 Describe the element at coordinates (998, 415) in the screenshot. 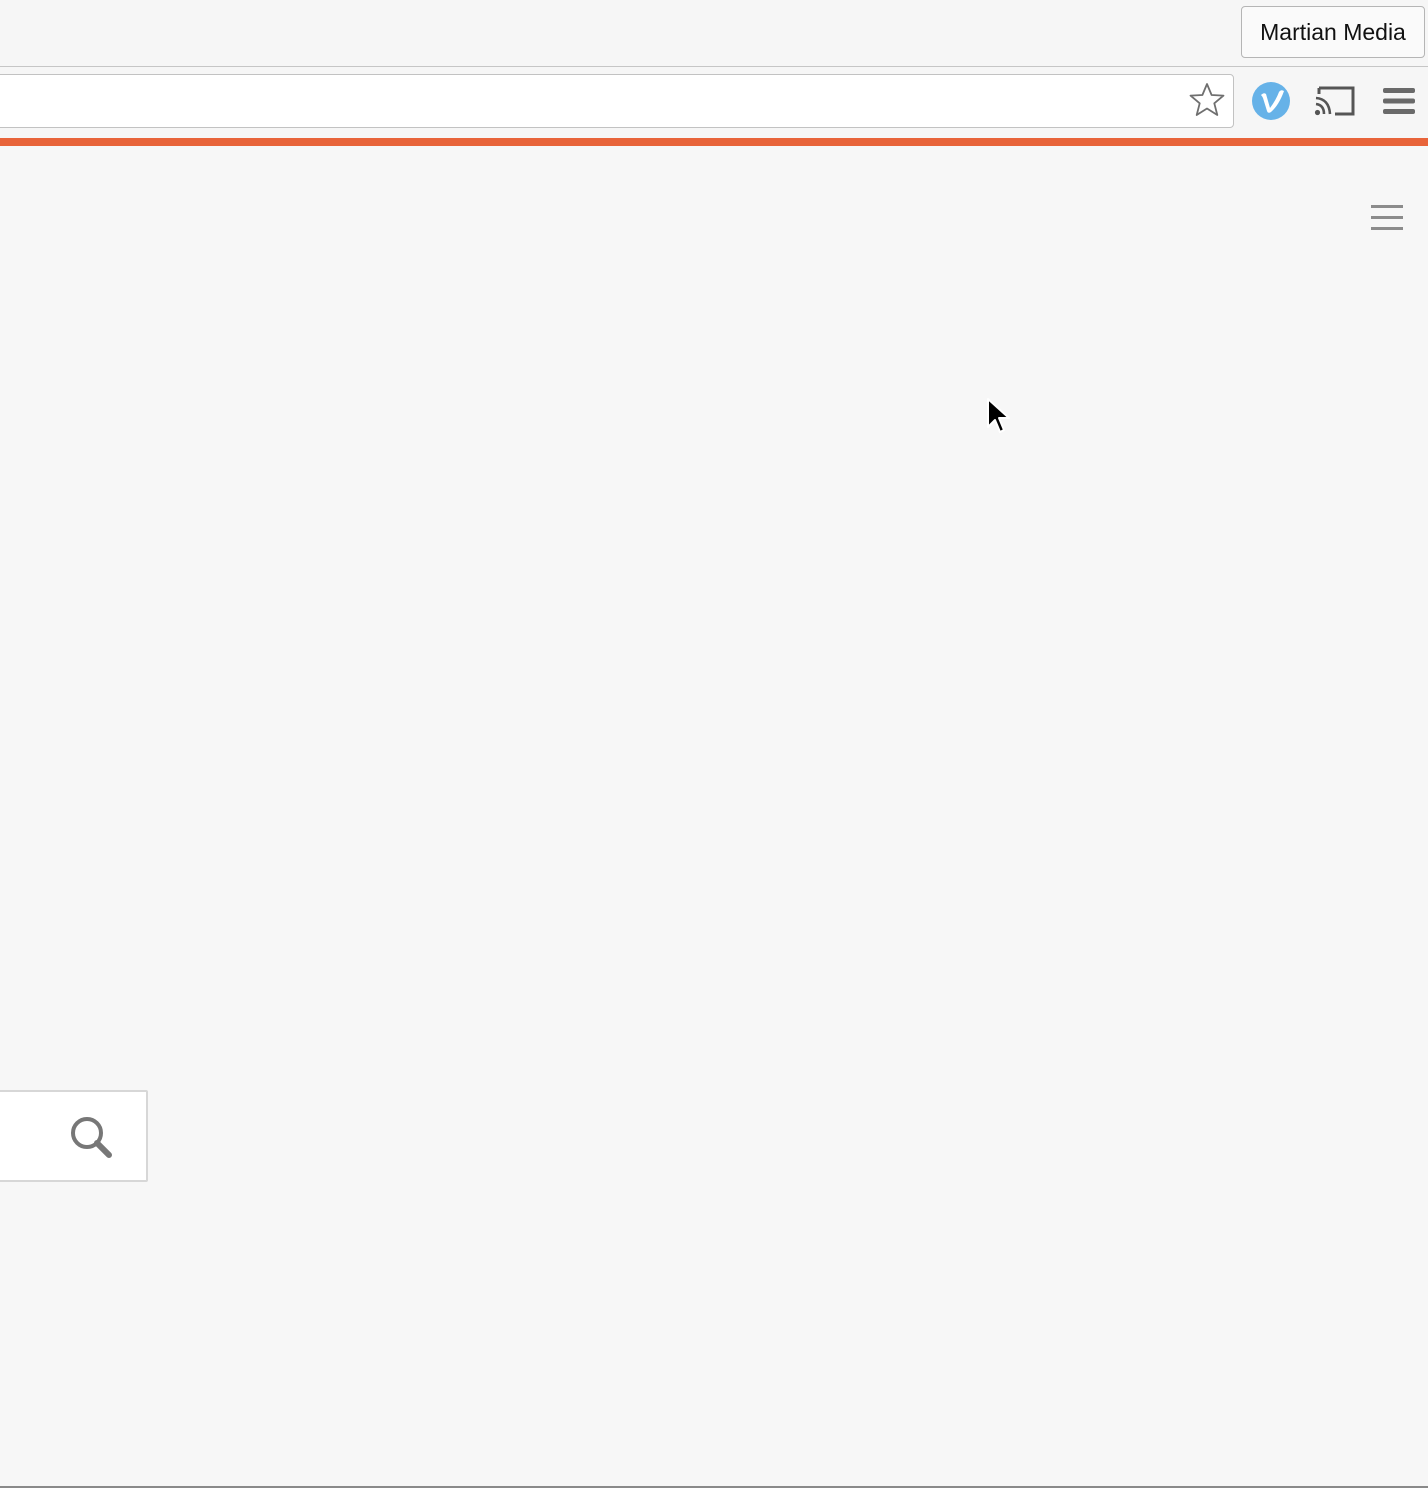

I see `cursor-icon` at that location.